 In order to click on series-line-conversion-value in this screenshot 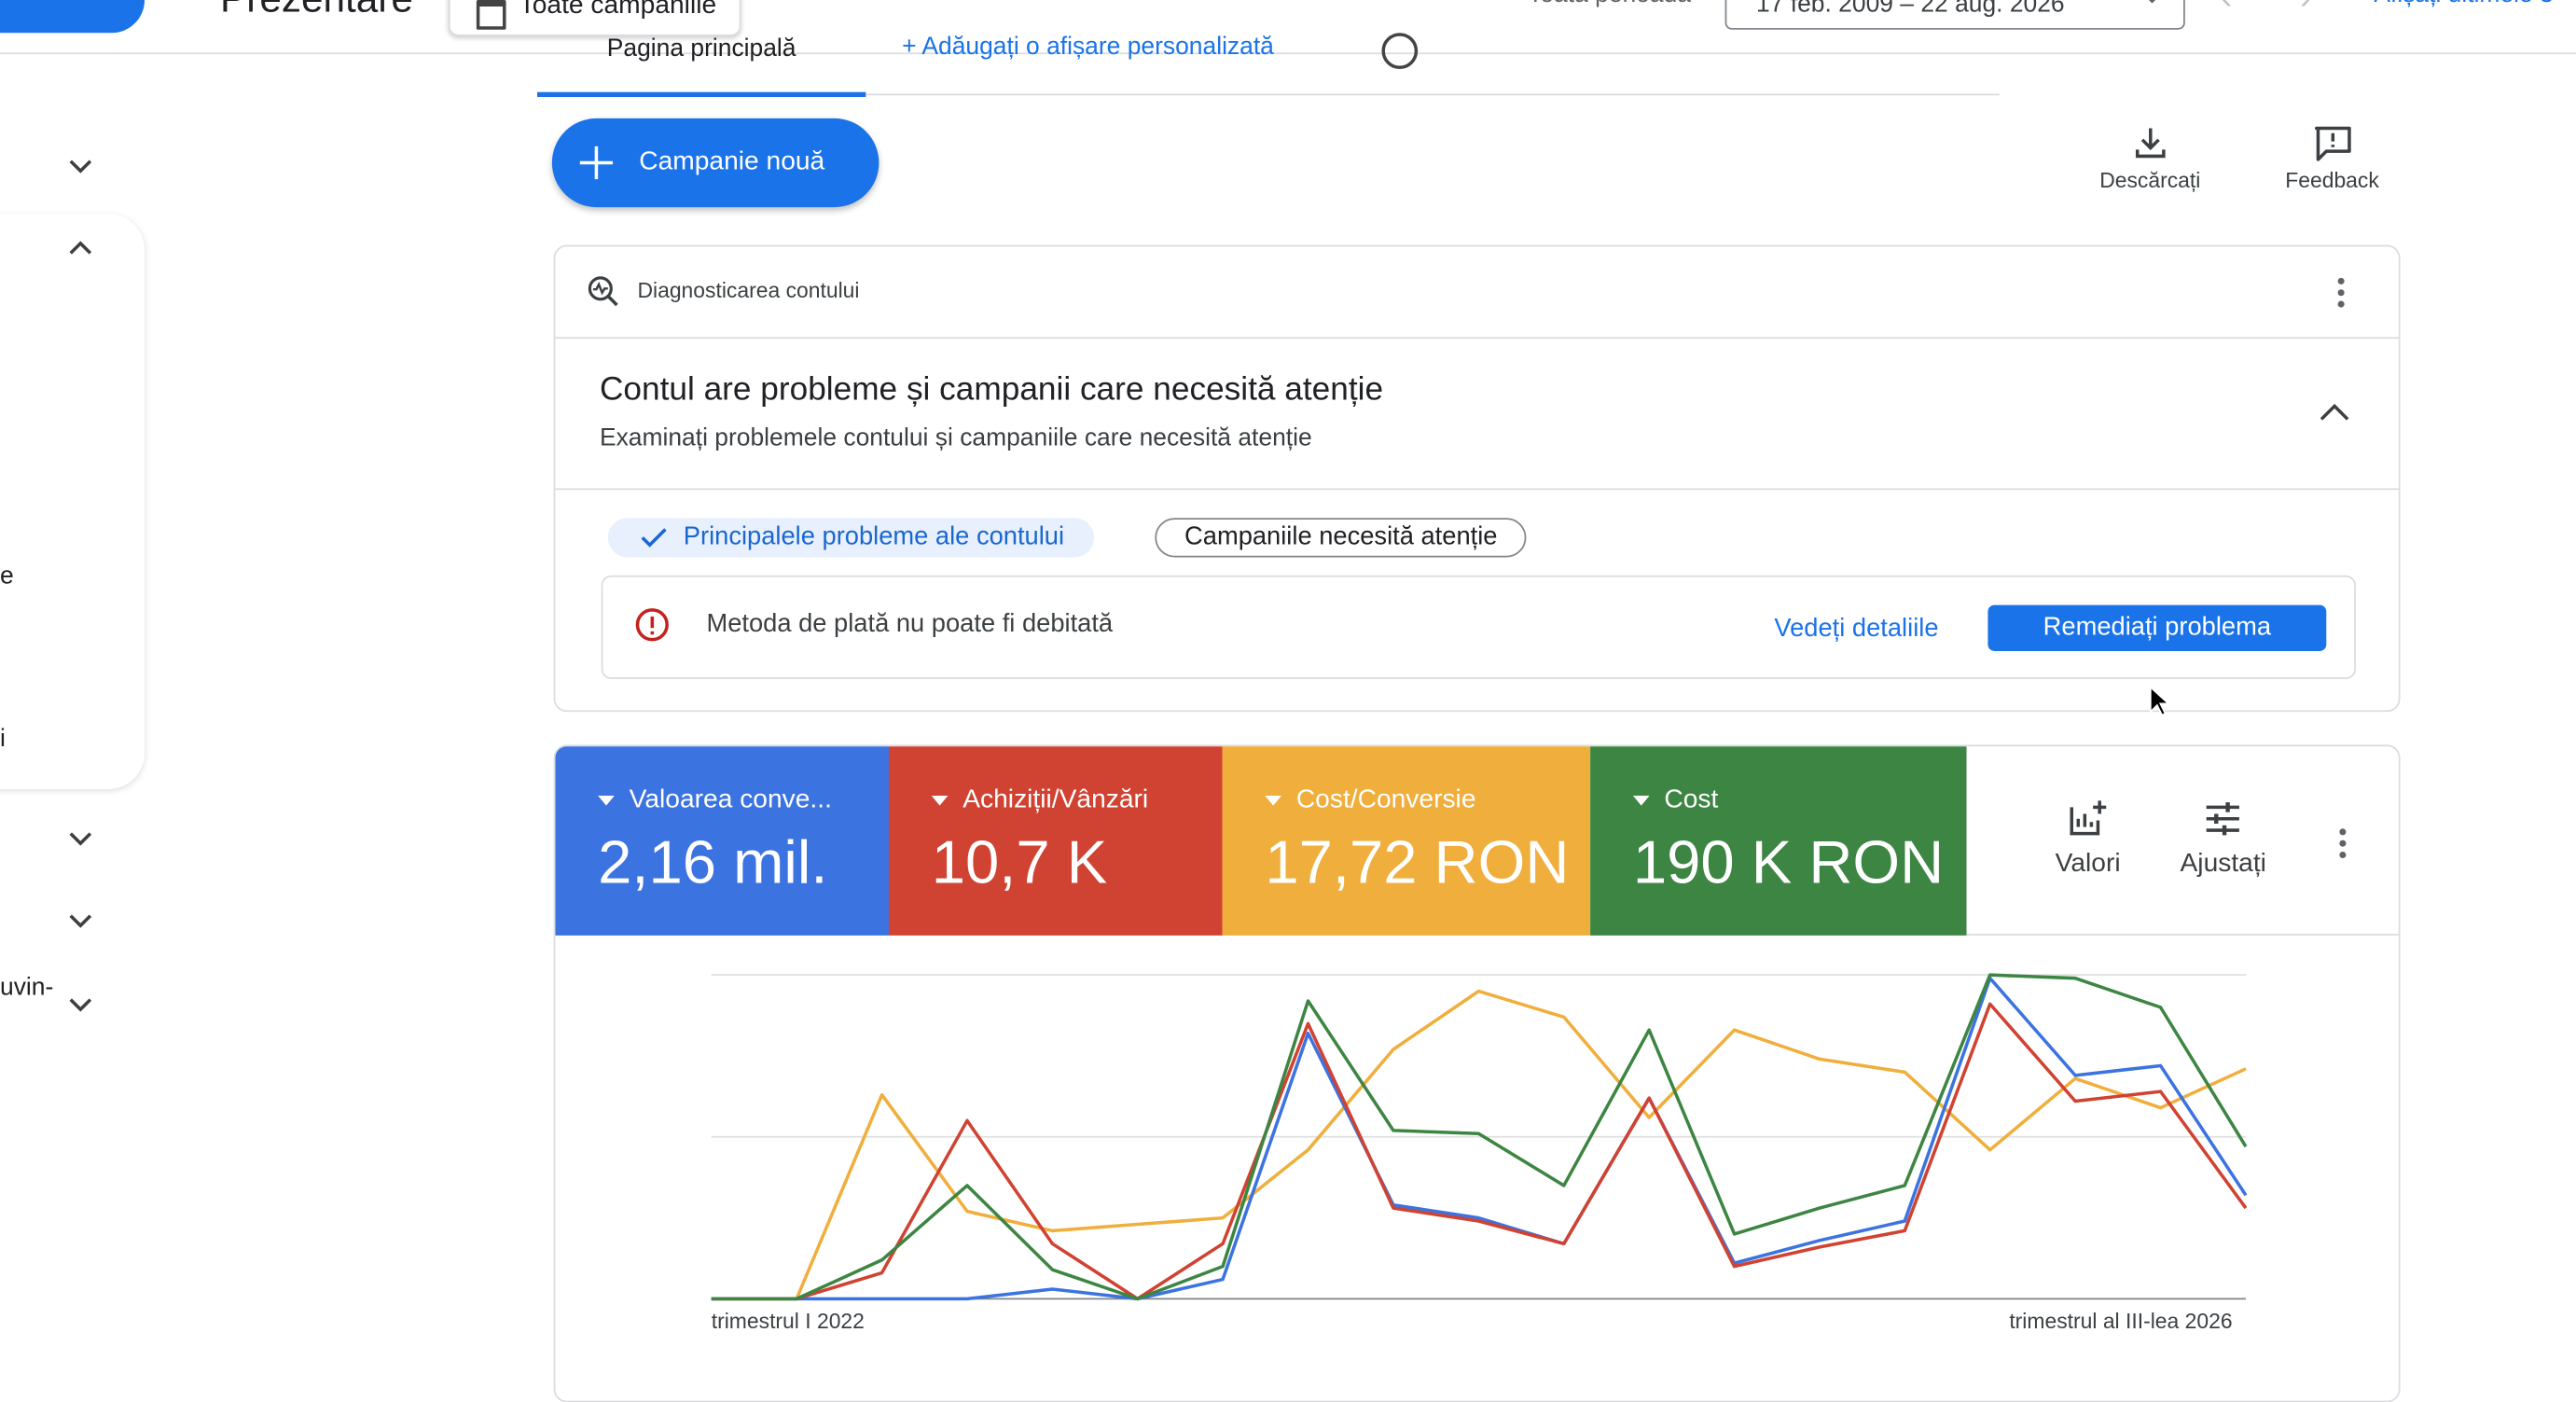, I will do `click(1479, 1138)`.